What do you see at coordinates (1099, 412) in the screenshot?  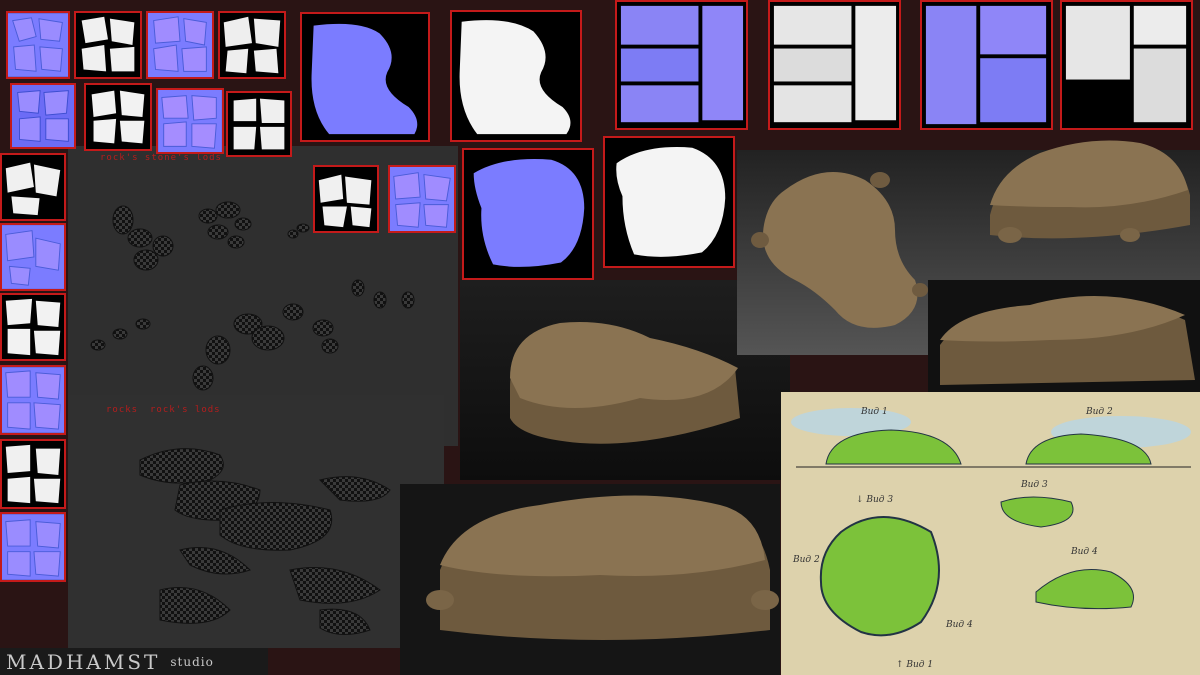 I see `concept-label-view2-top: Вид 2` at bounding box center [1099, 412].